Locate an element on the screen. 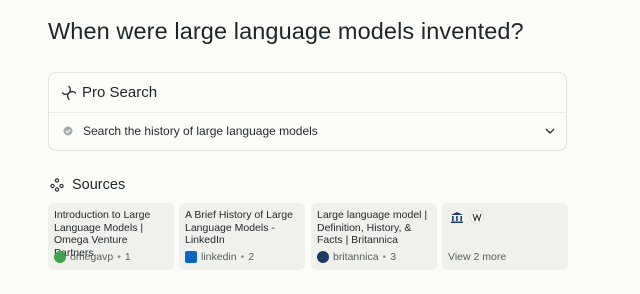 The width and height of the screenshot is (640, 294). more-favicons is located at coordinates (470, 217).